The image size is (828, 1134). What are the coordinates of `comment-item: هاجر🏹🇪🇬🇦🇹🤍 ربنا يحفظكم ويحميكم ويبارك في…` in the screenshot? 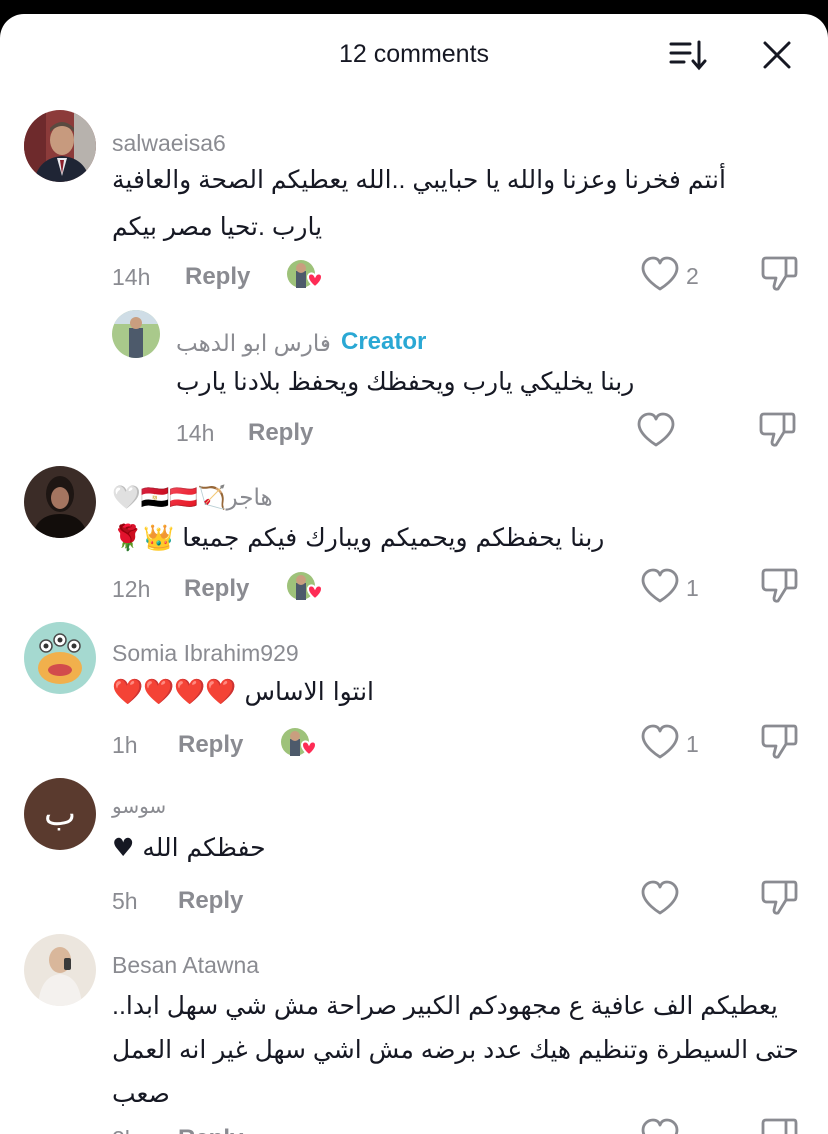 It's located at (414, 537).